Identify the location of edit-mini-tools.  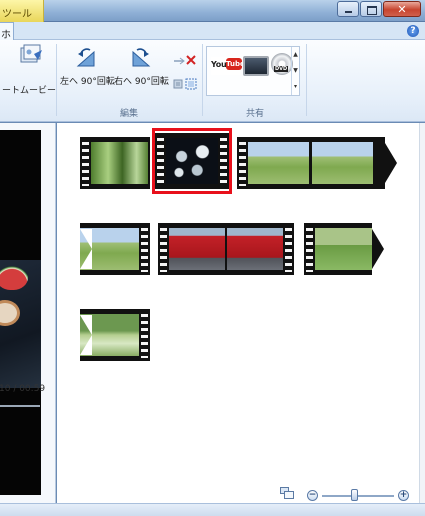
(185, 72).